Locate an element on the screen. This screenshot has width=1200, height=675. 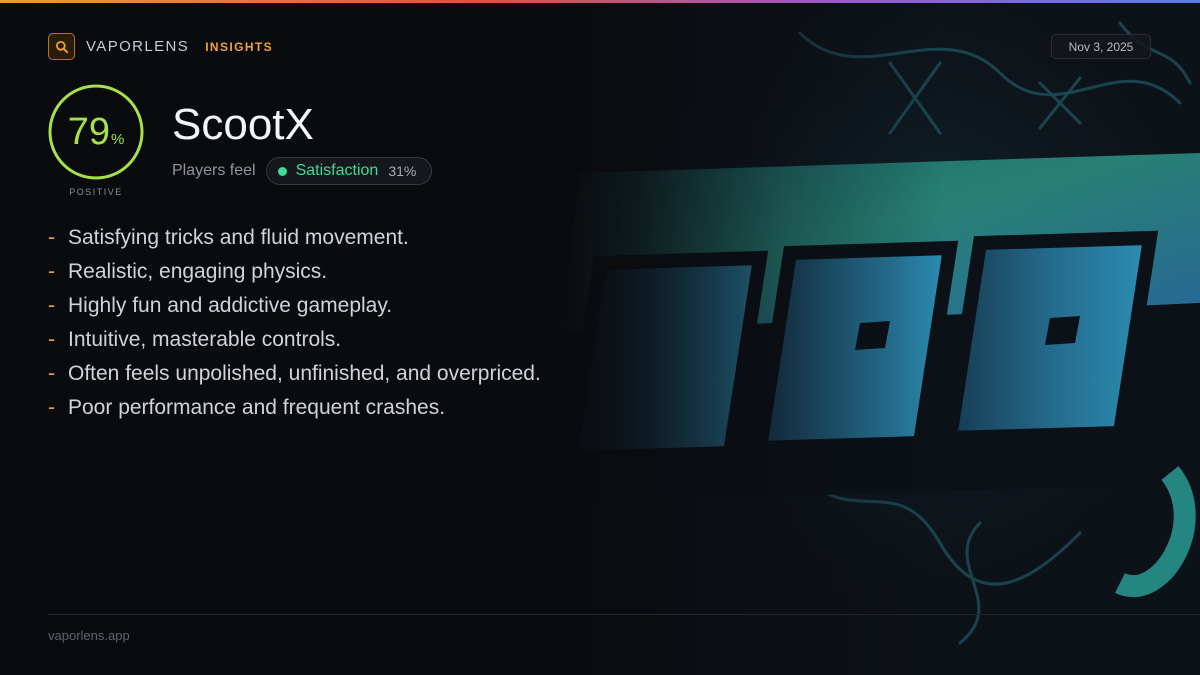
sentiment-percent: 31% is located at coordinates (402, 171).